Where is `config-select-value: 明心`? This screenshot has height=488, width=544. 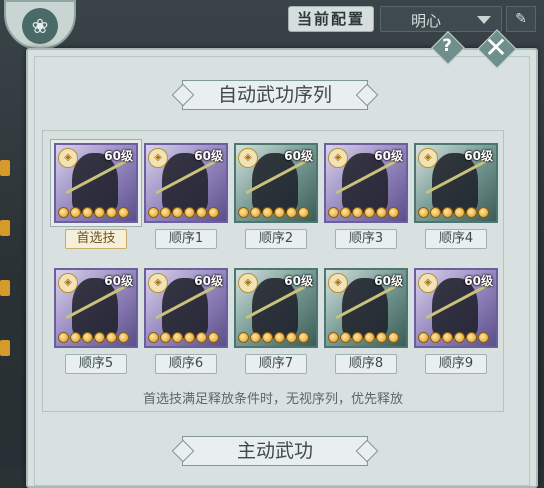 config-select-value: 明心 is located at coordinates (426, 21).